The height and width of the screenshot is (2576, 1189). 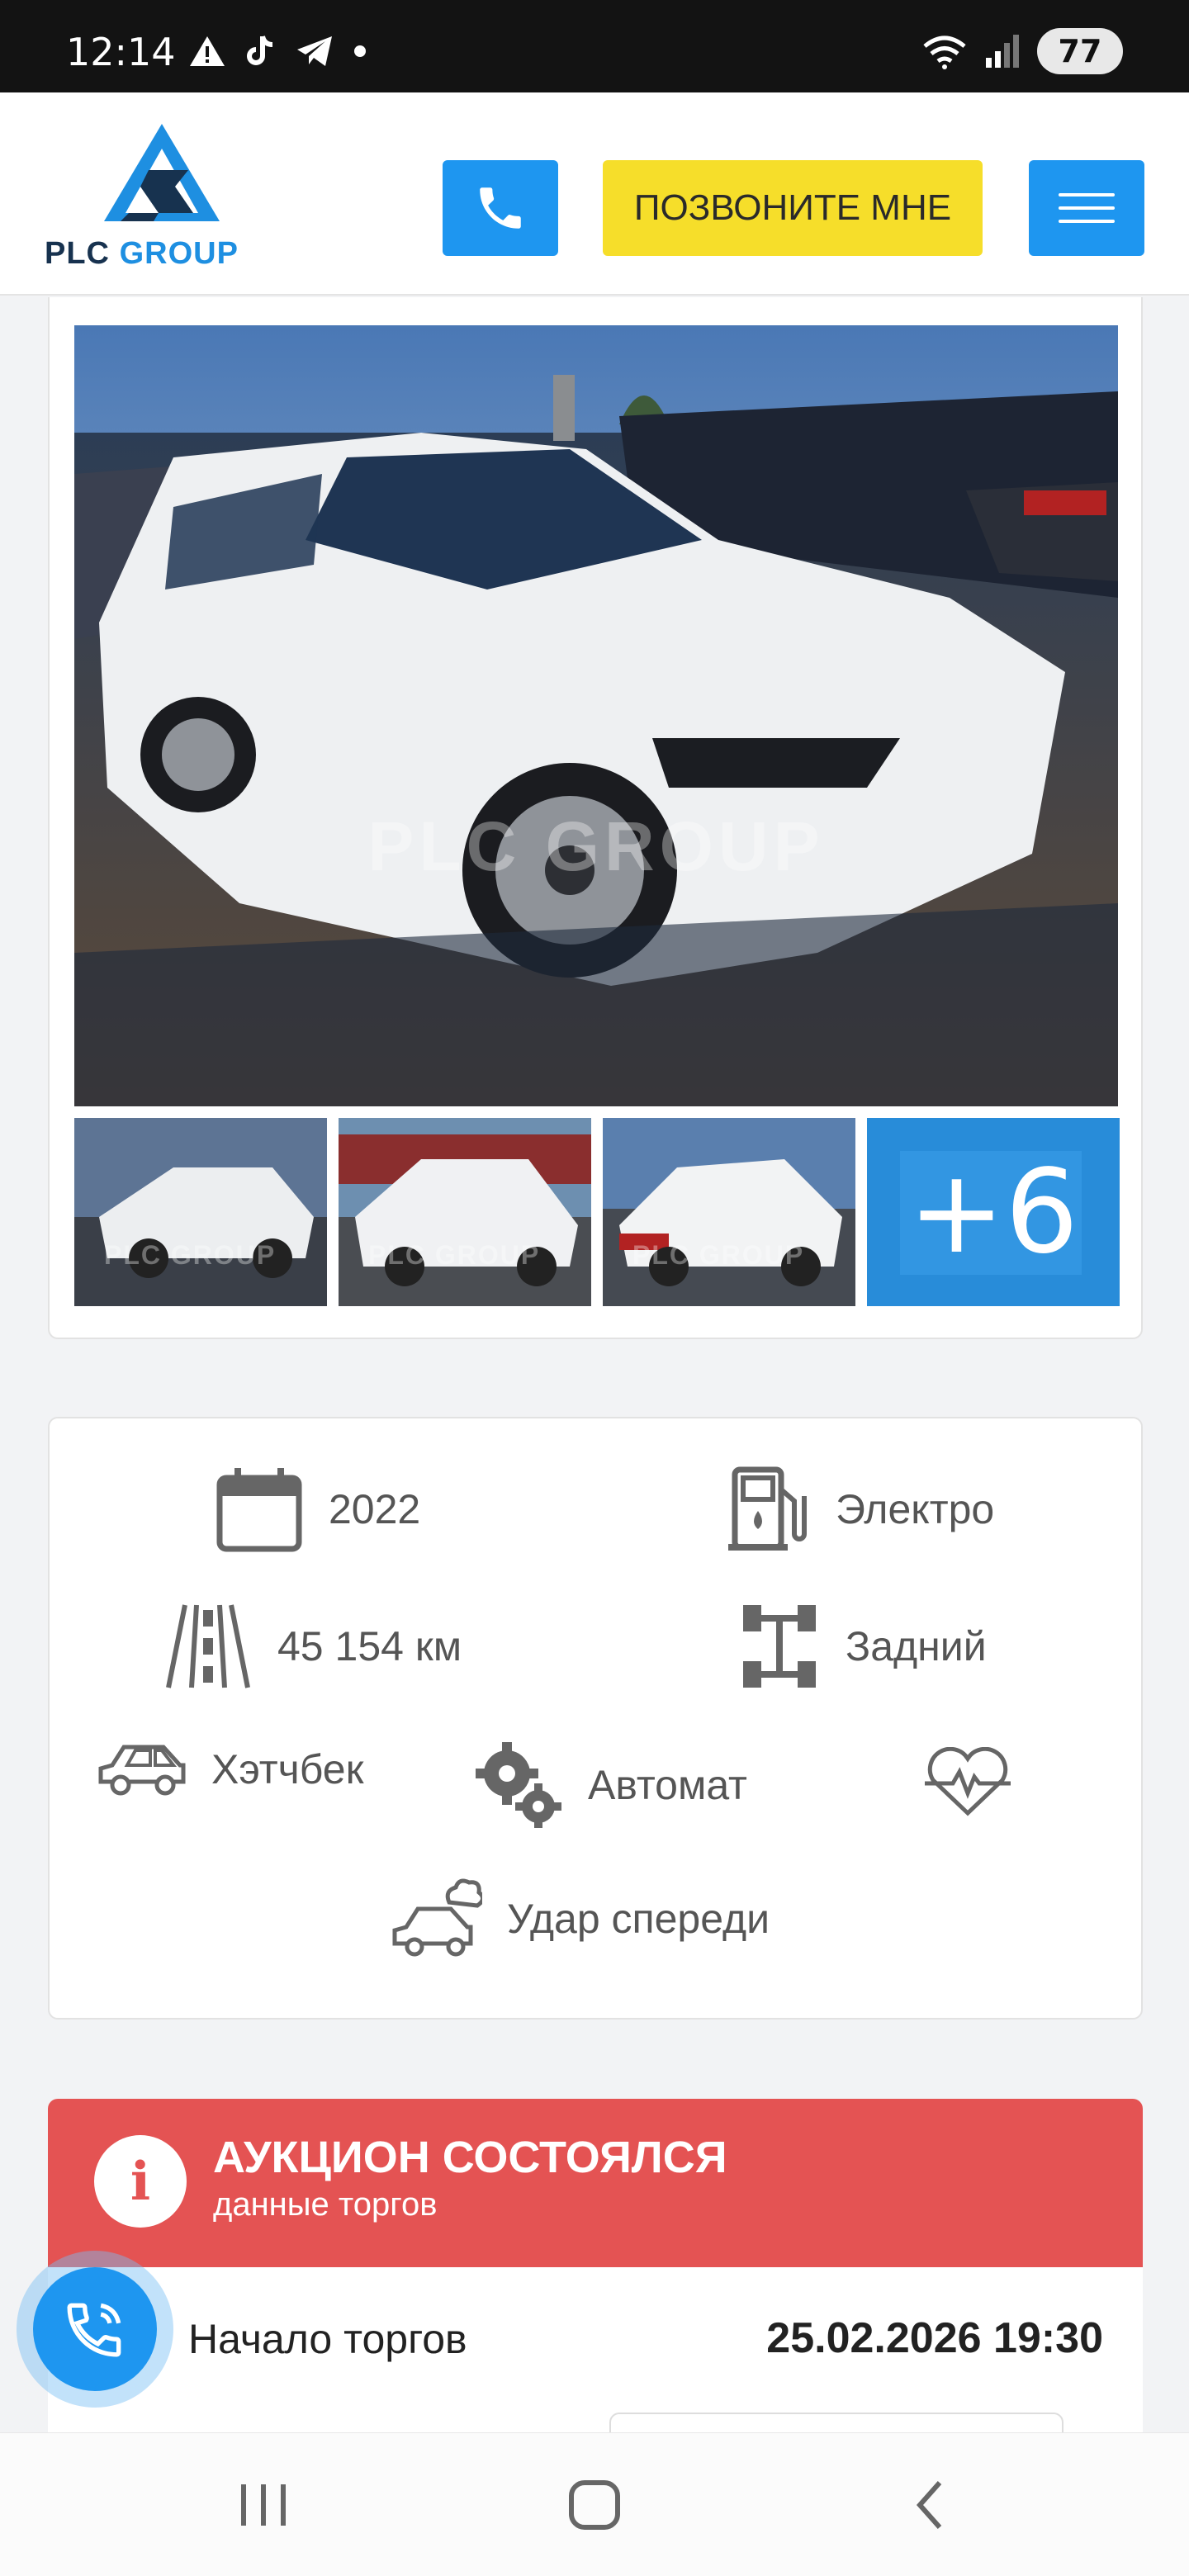 What do you see at coordinates (325, 2204) in the screenshot?
I see `auction-subtitle: данные торгов` at bounding box center [325, 2204].